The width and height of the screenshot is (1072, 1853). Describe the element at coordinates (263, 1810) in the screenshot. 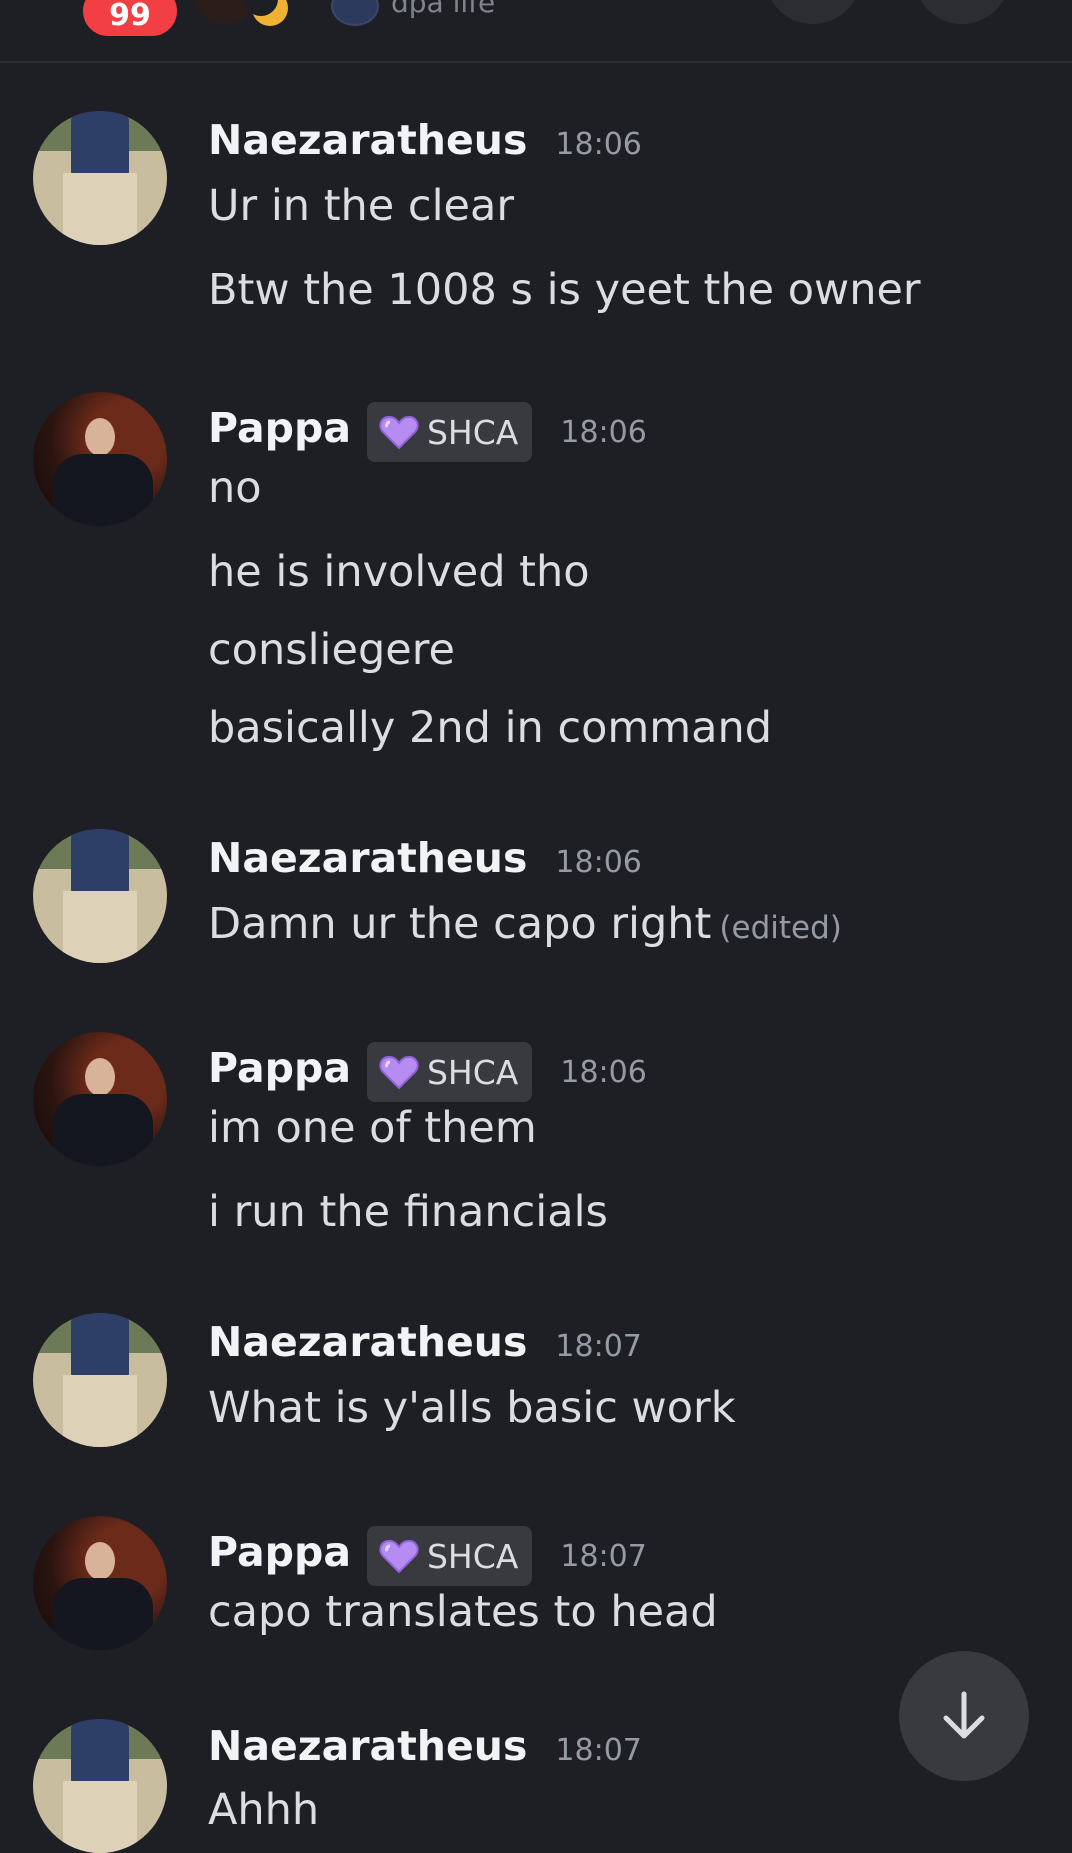

I see `message-line: Ahhh` at that location.